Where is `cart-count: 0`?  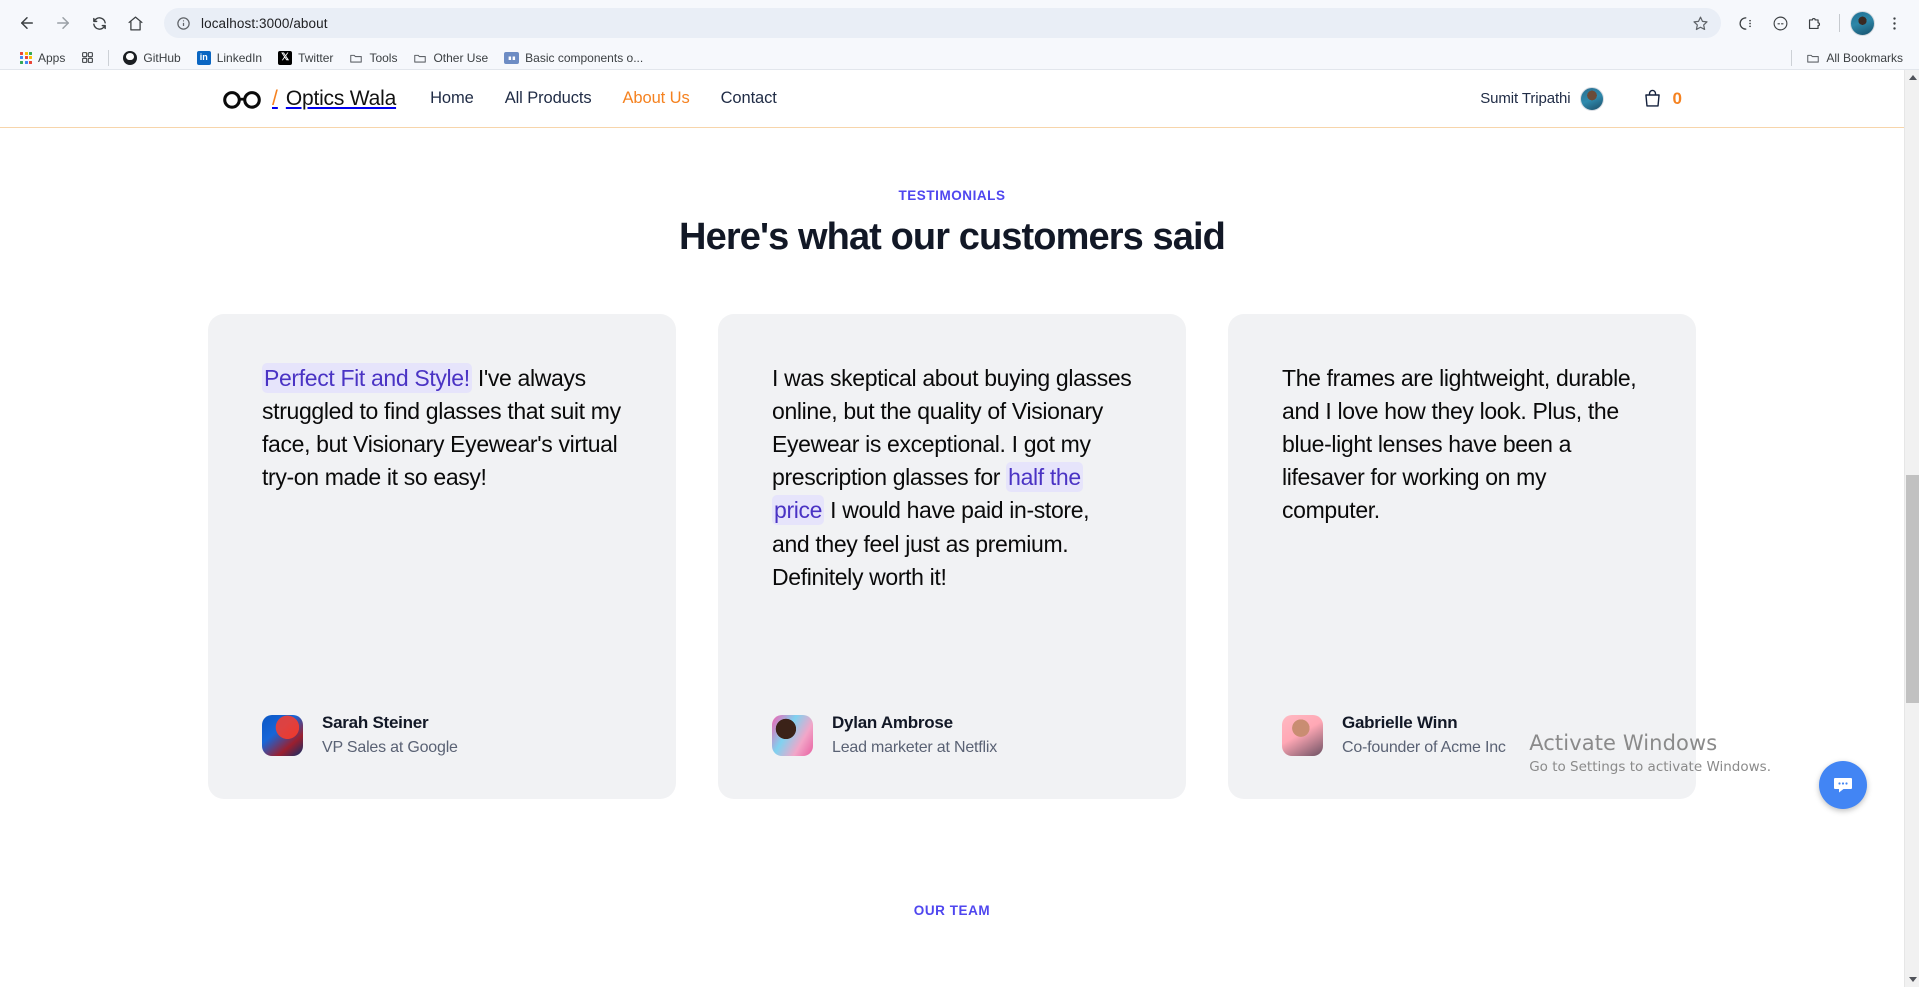 cart-count: 0 is located at coordinates (1677, 98).